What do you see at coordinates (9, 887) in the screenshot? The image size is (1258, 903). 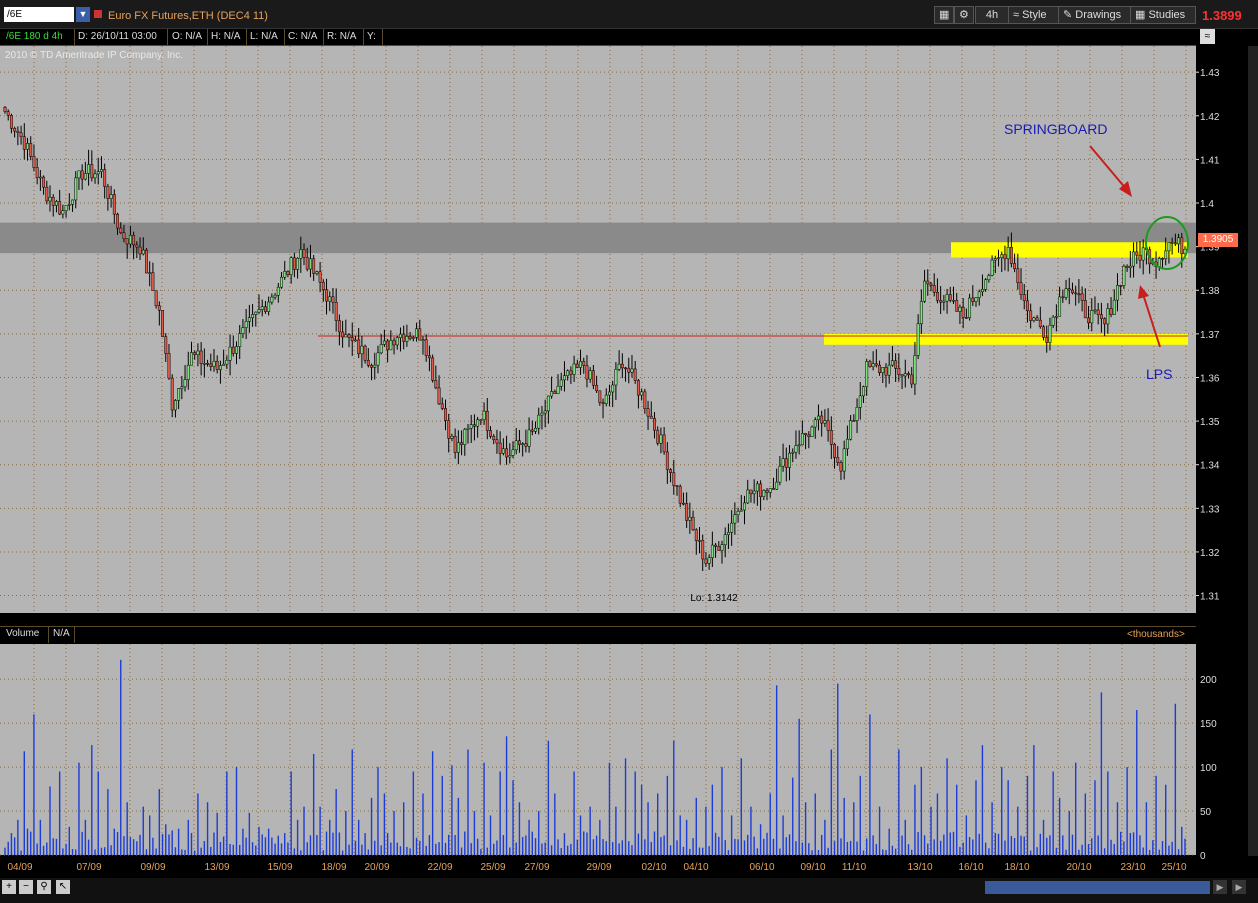 I see `zoom-in-icon: +` at bounding box center [9, 887].